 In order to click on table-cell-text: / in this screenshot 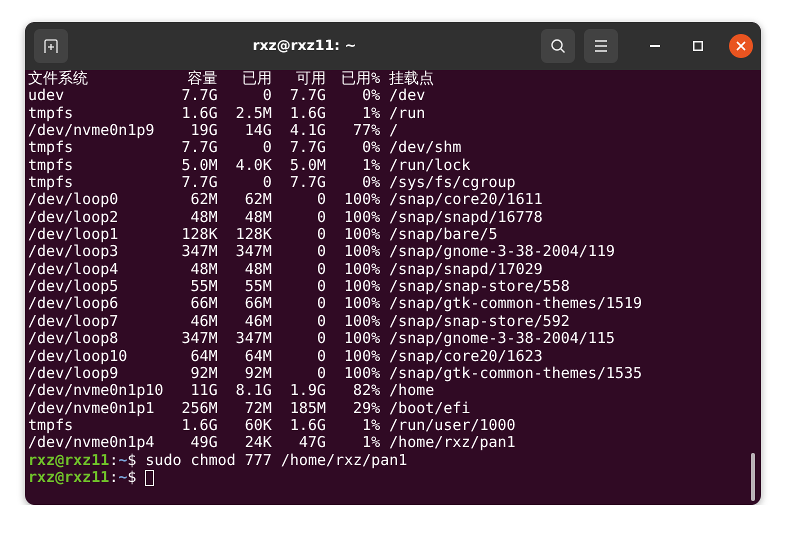, I will do `click(393, 131)`.